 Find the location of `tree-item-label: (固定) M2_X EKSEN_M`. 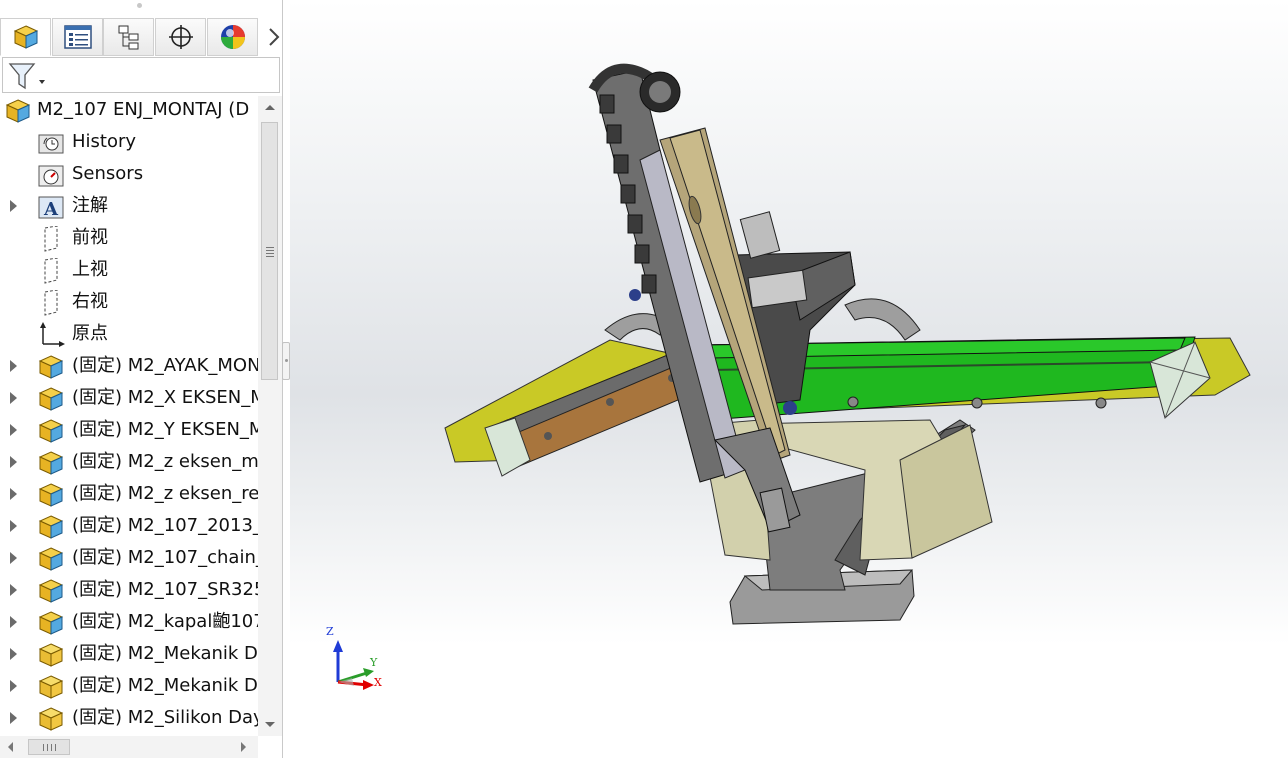

tree-item-label: (固定) M2_X EKSEN_M is located at coordinates (165, 397).